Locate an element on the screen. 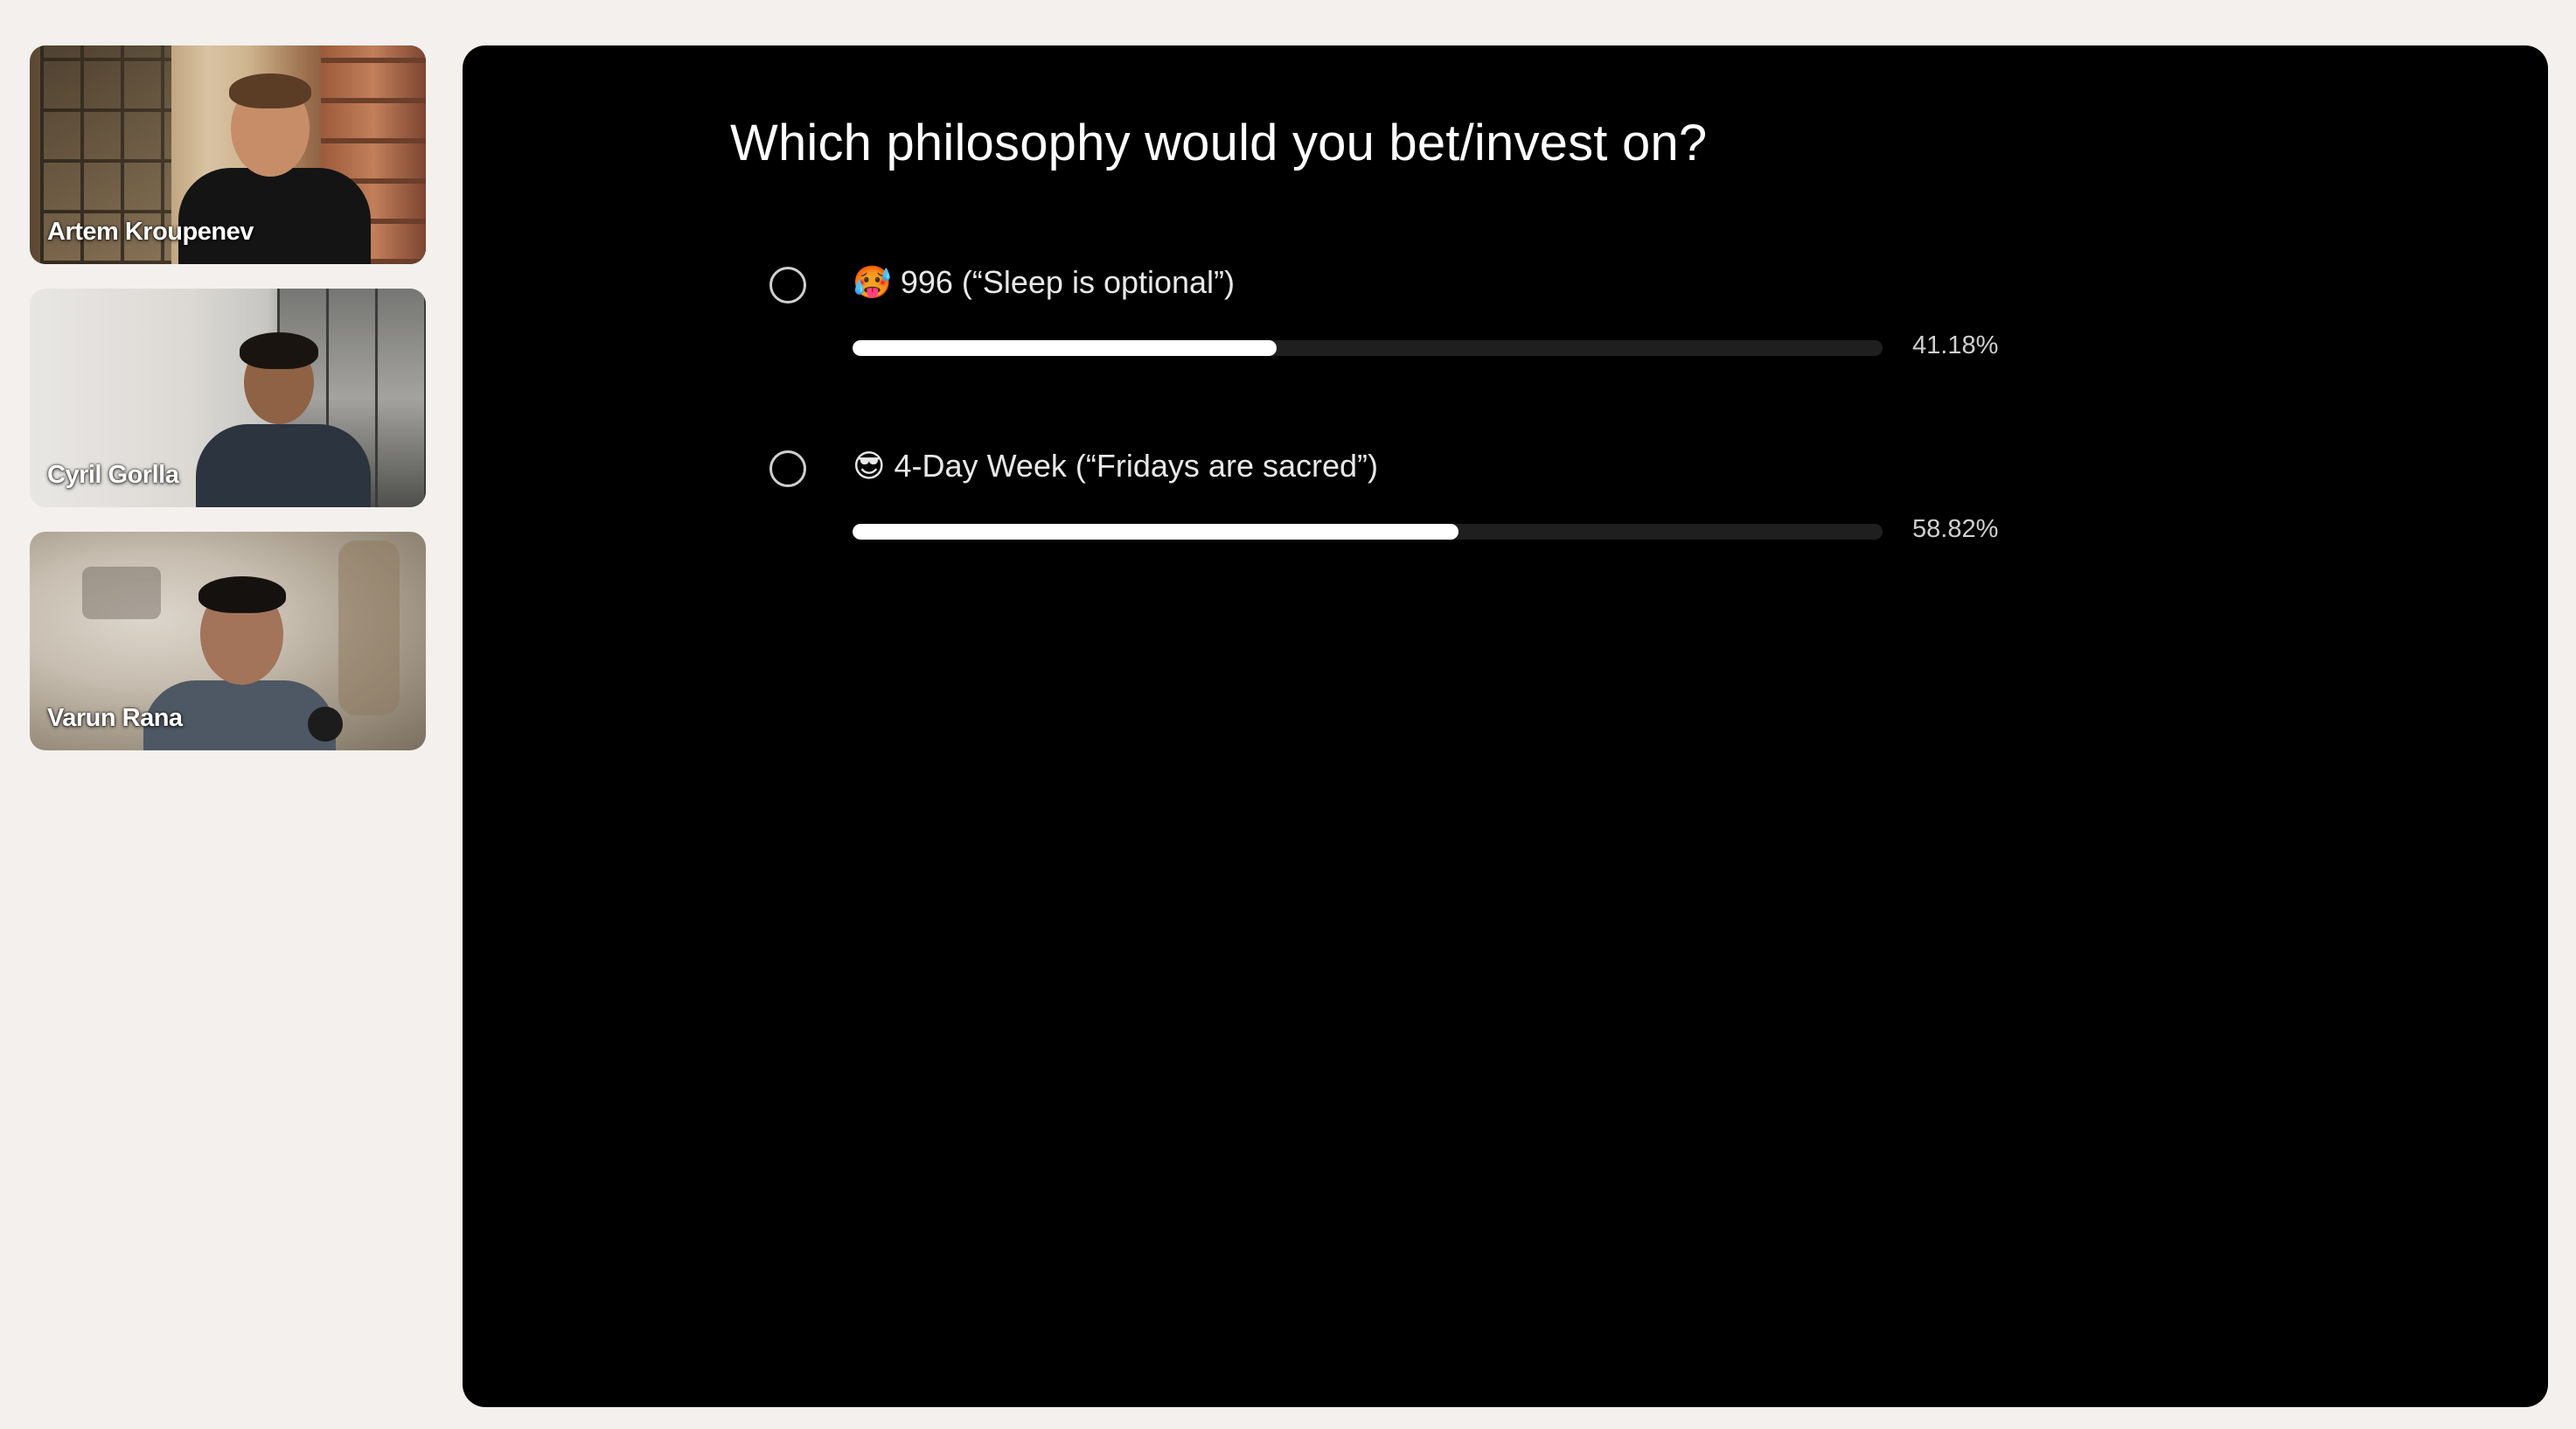 The image size is (2576, 1429). participant-name: Varun Rana is located at coordinates (115, 718).